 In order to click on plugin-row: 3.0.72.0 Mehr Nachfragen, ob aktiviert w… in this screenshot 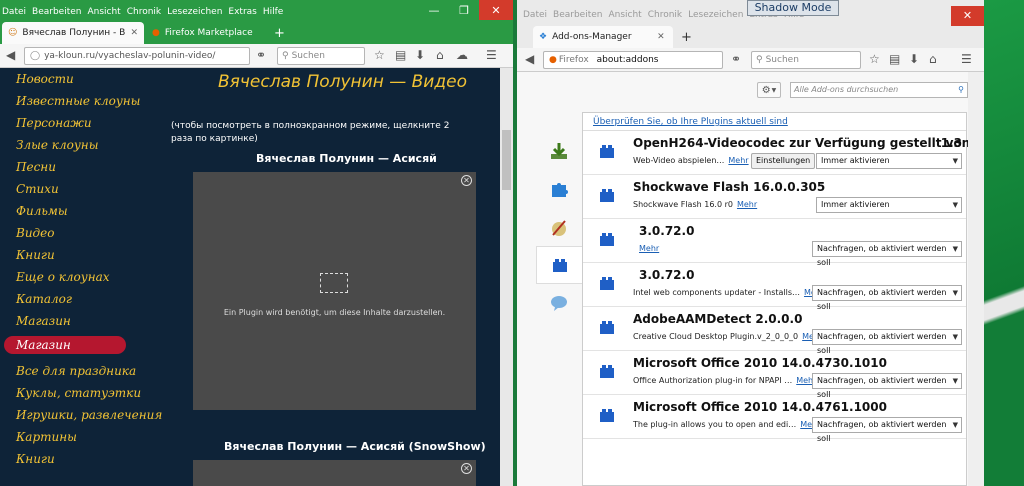, I will do `click(774, 243)`.